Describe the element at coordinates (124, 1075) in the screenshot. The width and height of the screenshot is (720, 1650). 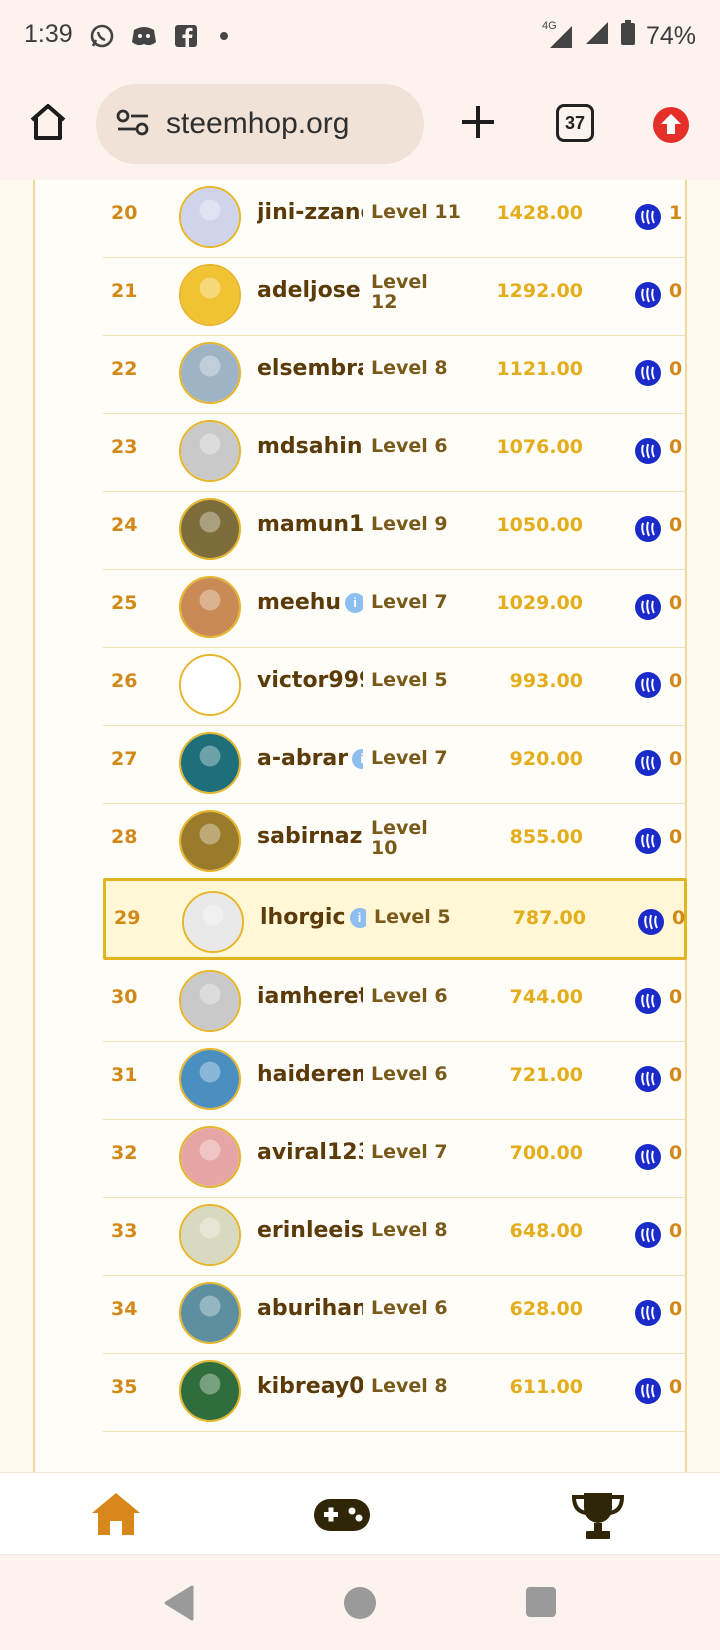
I see `rank-number: 31` at that location.